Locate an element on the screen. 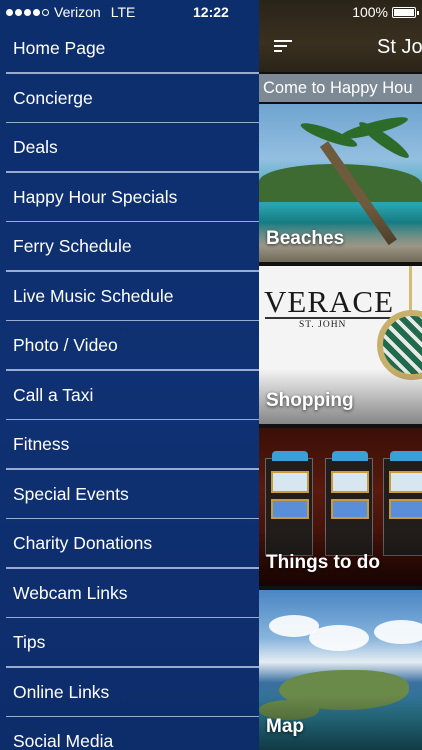 The height and width of the screenshot is (750, 422). network-type: LTE is located at coordinates (123, 12).